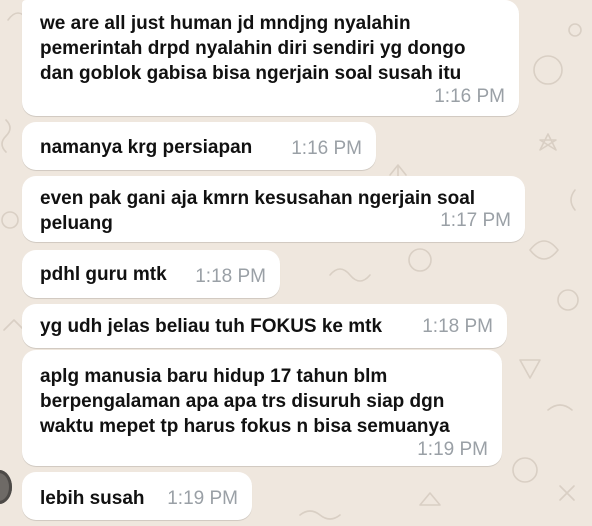 Image resolution: width=592 pixels, height=526 pixels. I want to click on contact-avatar, so click(6, 487).